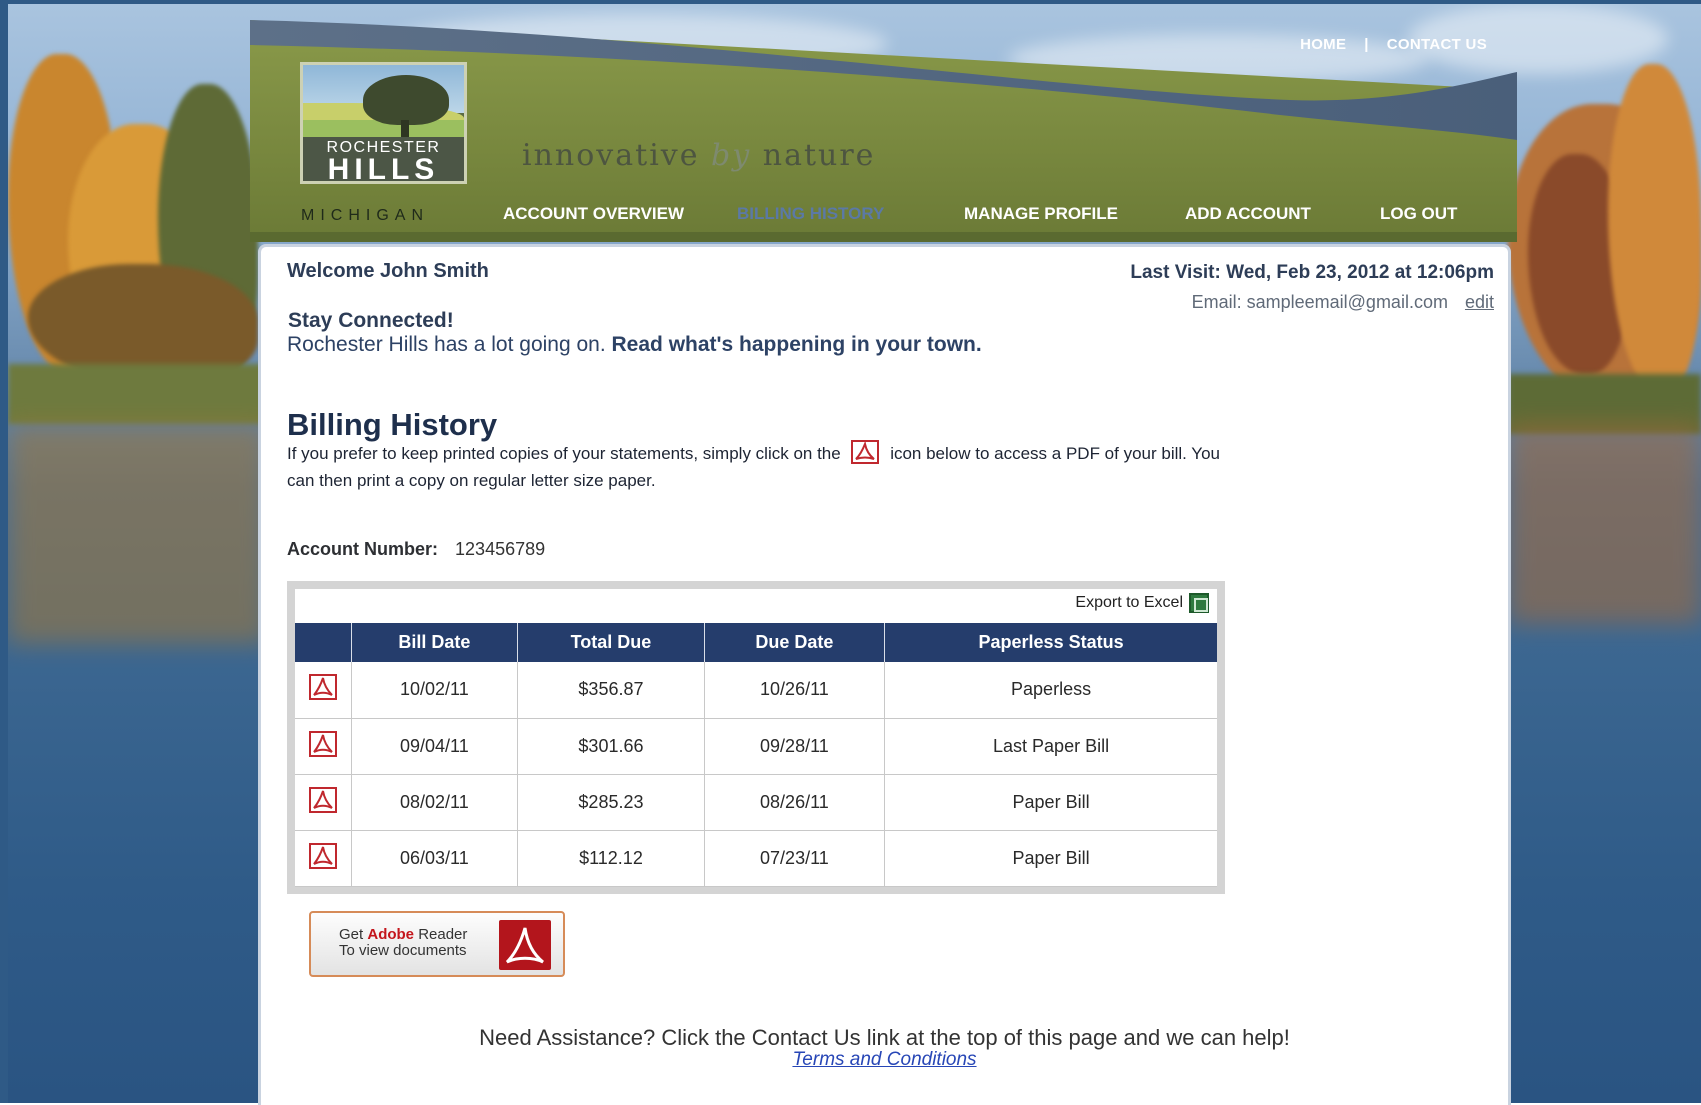 Image resolution: width=1701 pixels, height=1105 pixels. Describe the element at coordinates (1050, 642) in the screenshot. I see `column-header-paperless-status: Paperless Status` at that location.